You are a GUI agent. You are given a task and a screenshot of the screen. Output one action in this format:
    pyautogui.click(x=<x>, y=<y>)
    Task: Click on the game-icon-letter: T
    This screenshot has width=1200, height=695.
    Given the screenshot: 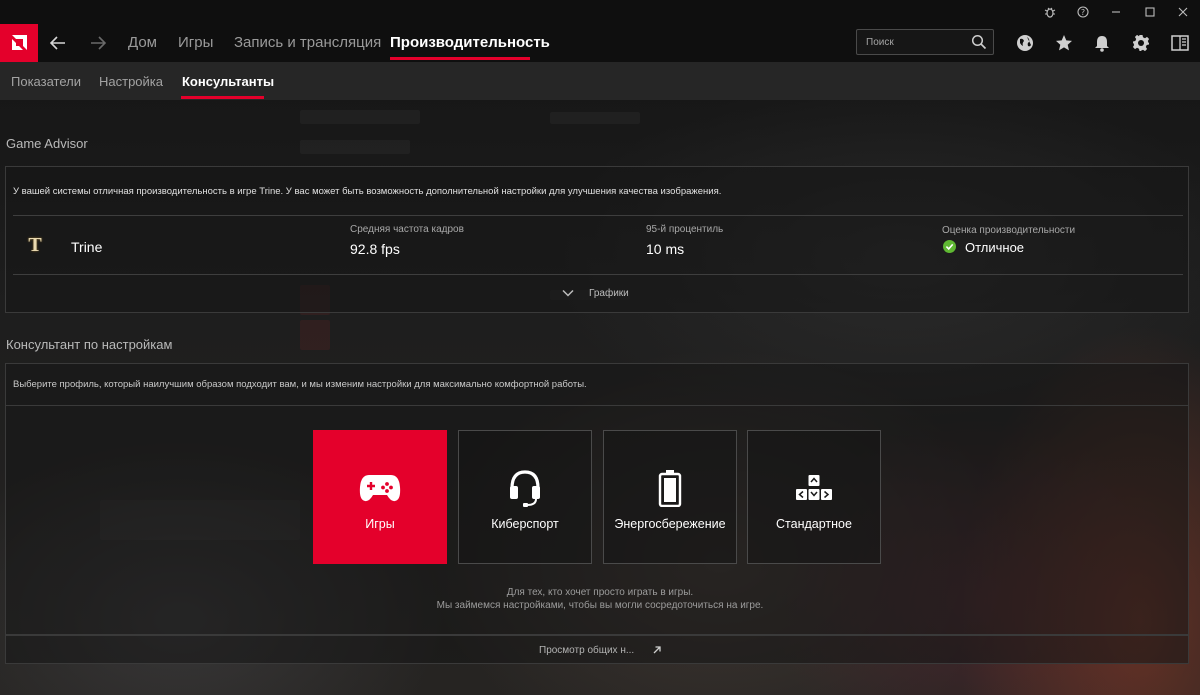 What is the action you would take?
    pyautogui.click(x=35, y=244)
    